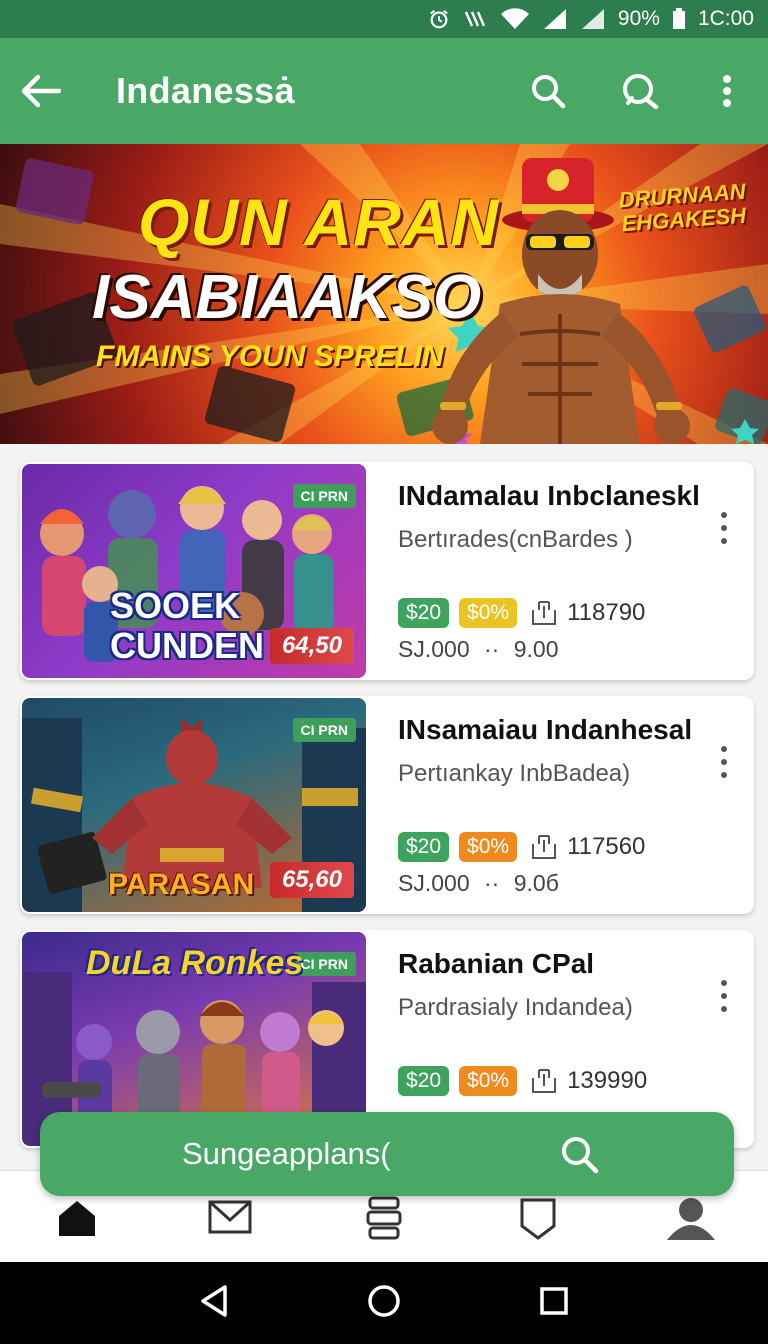 This screenshot has width=768, height=1344. I want to click on search-button, so click(548, 91).